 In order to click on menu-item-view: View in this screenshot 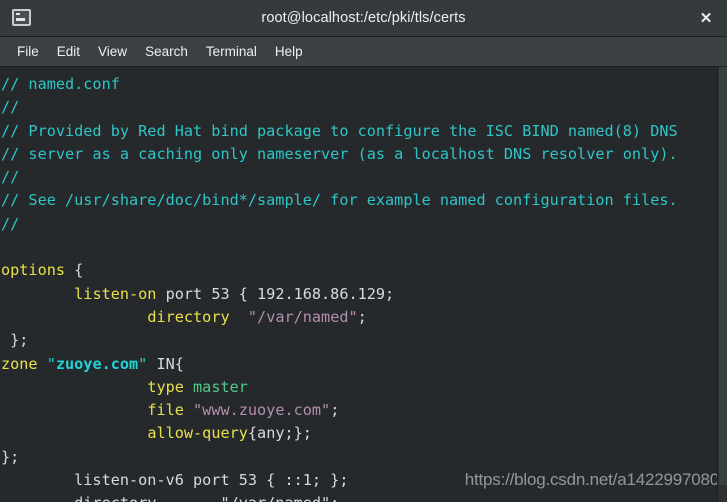, I will do `click(112, 51)`.